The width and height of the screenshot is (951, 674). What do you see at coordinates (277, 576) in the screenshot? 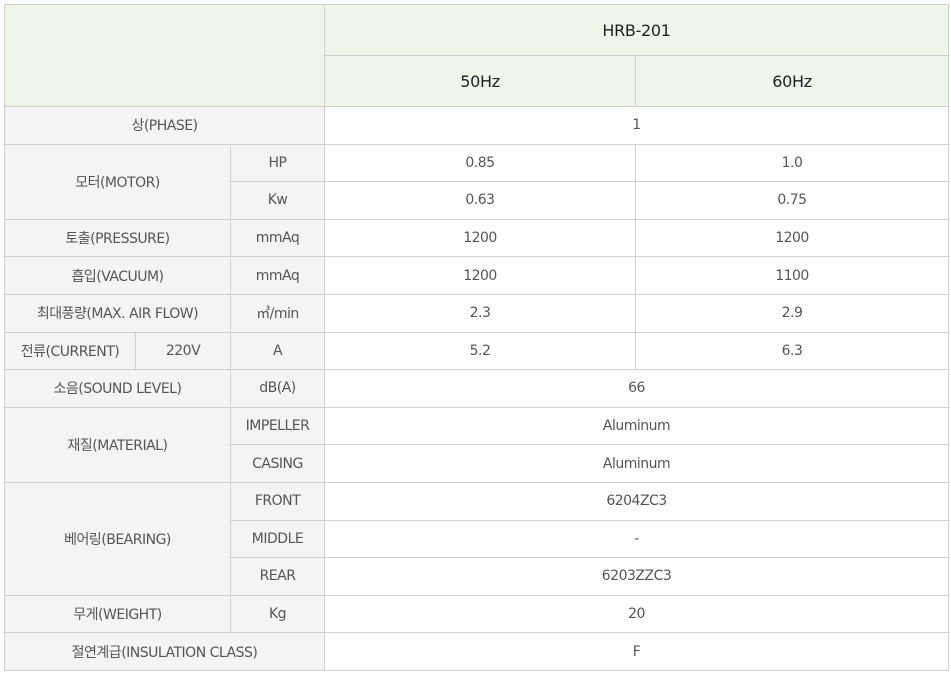
I see `bearing-rear-unit: REAR` at bounding box center [277, 576].